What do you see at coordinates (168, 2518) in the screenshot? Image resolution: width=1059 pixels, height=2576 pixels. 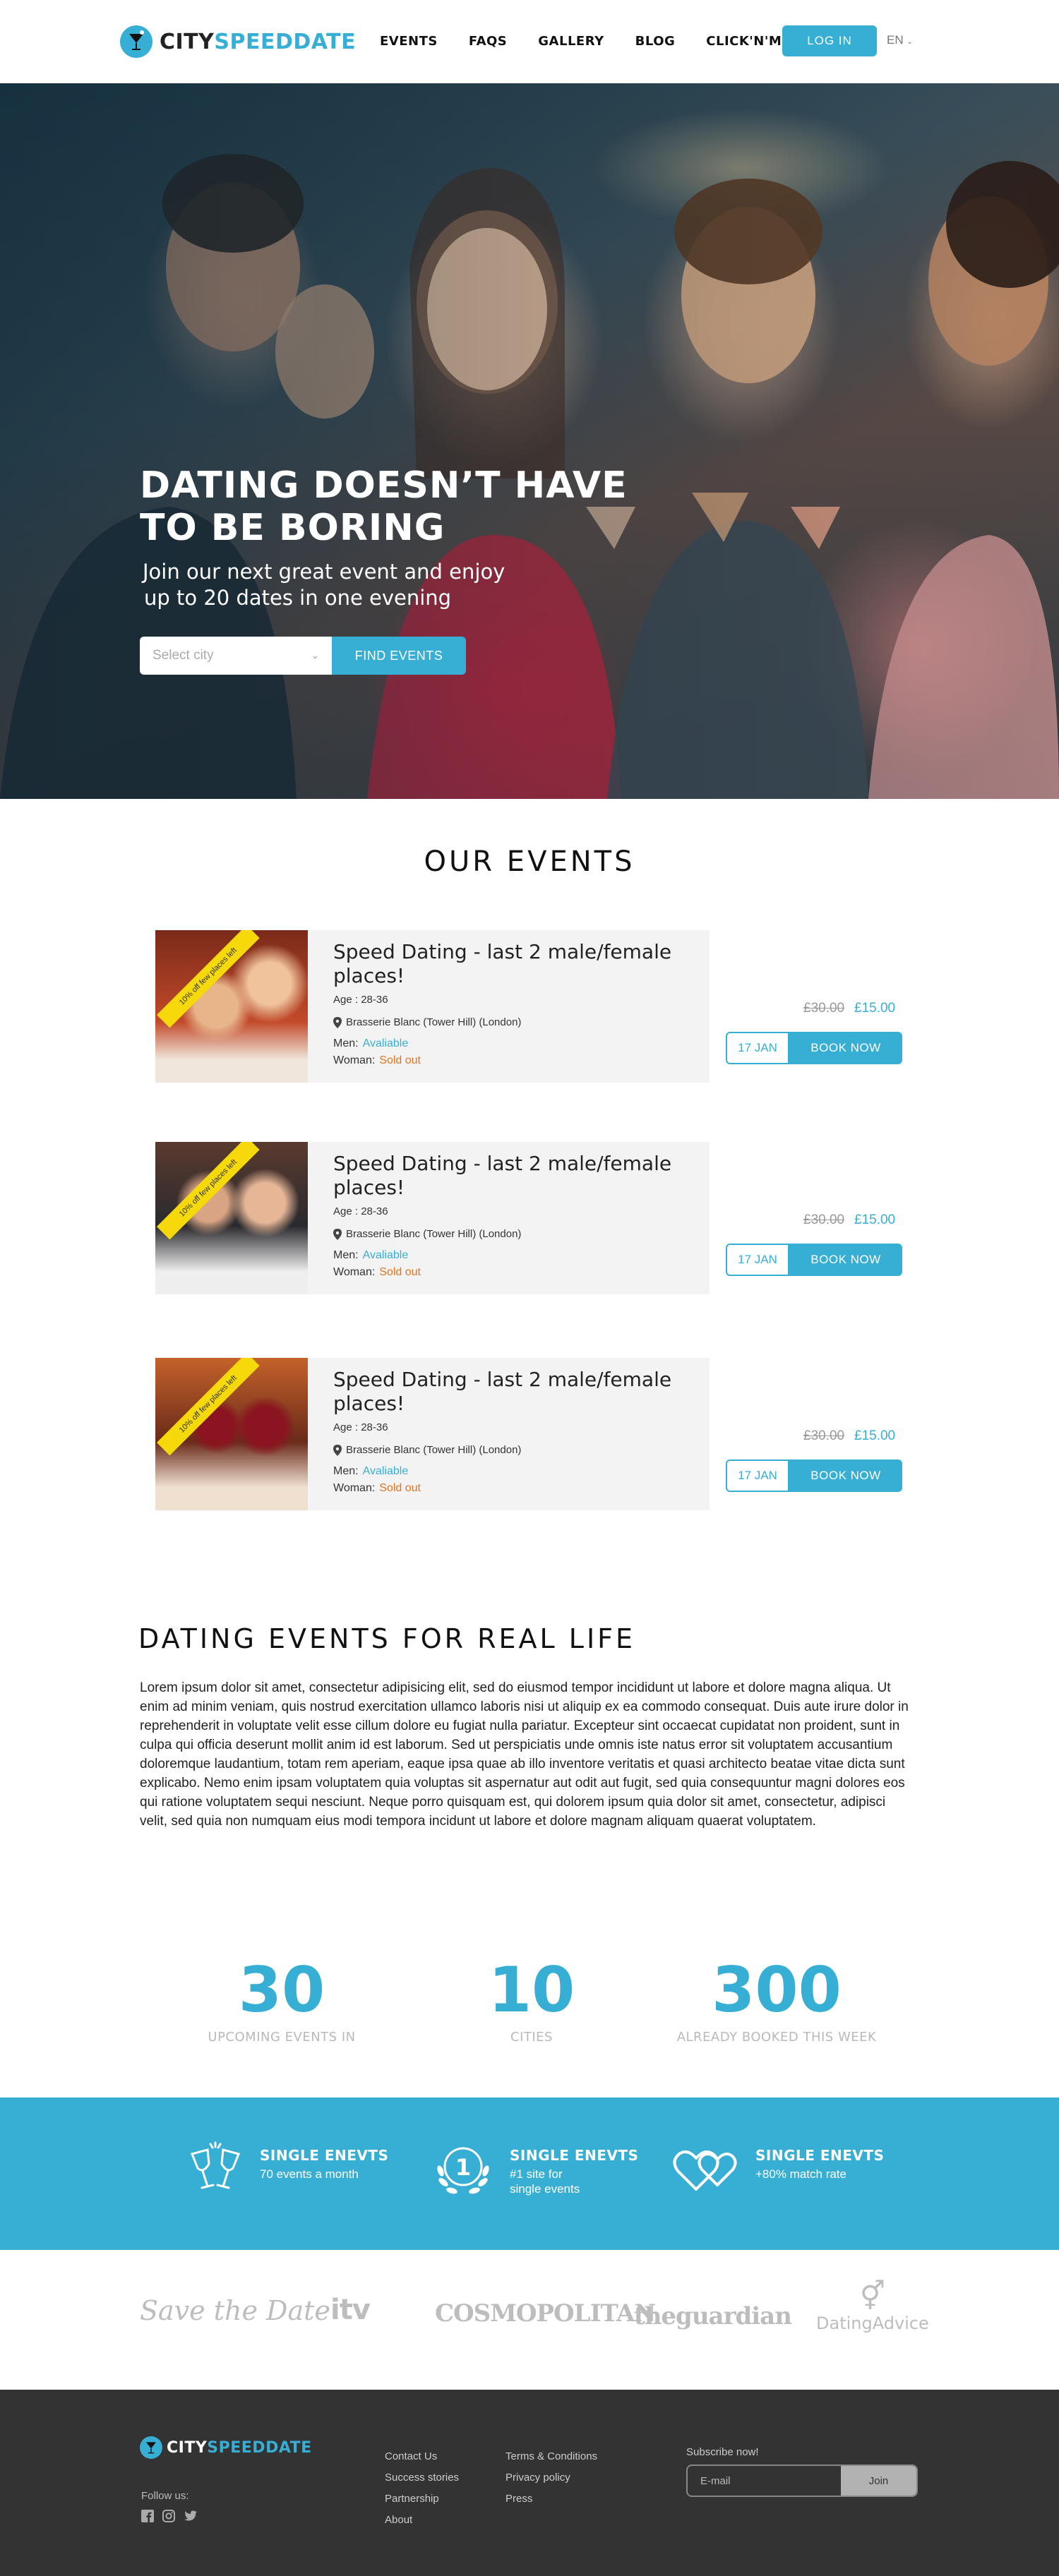 I see `instagram-icon` at bounding box center [168, 2518].